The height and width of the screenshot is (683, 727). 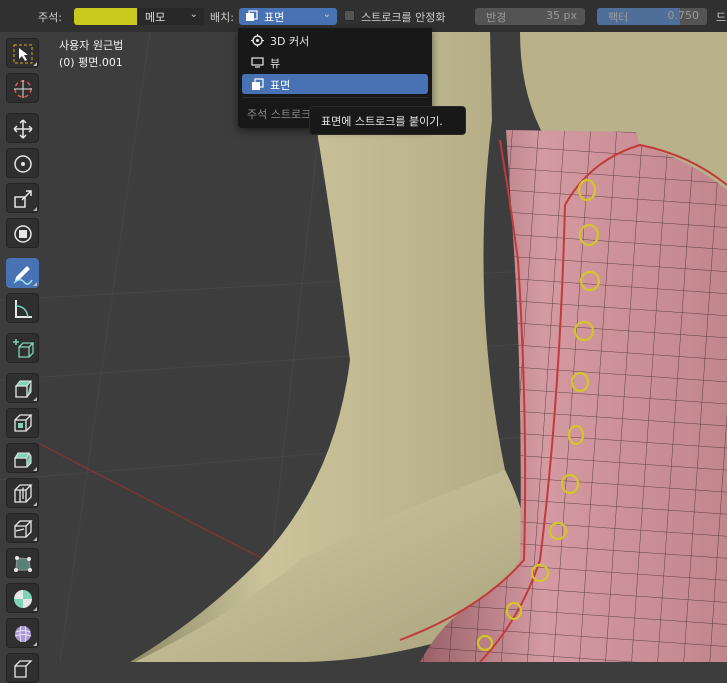 I want to click on spin-icon, so click(x=23, y=599).